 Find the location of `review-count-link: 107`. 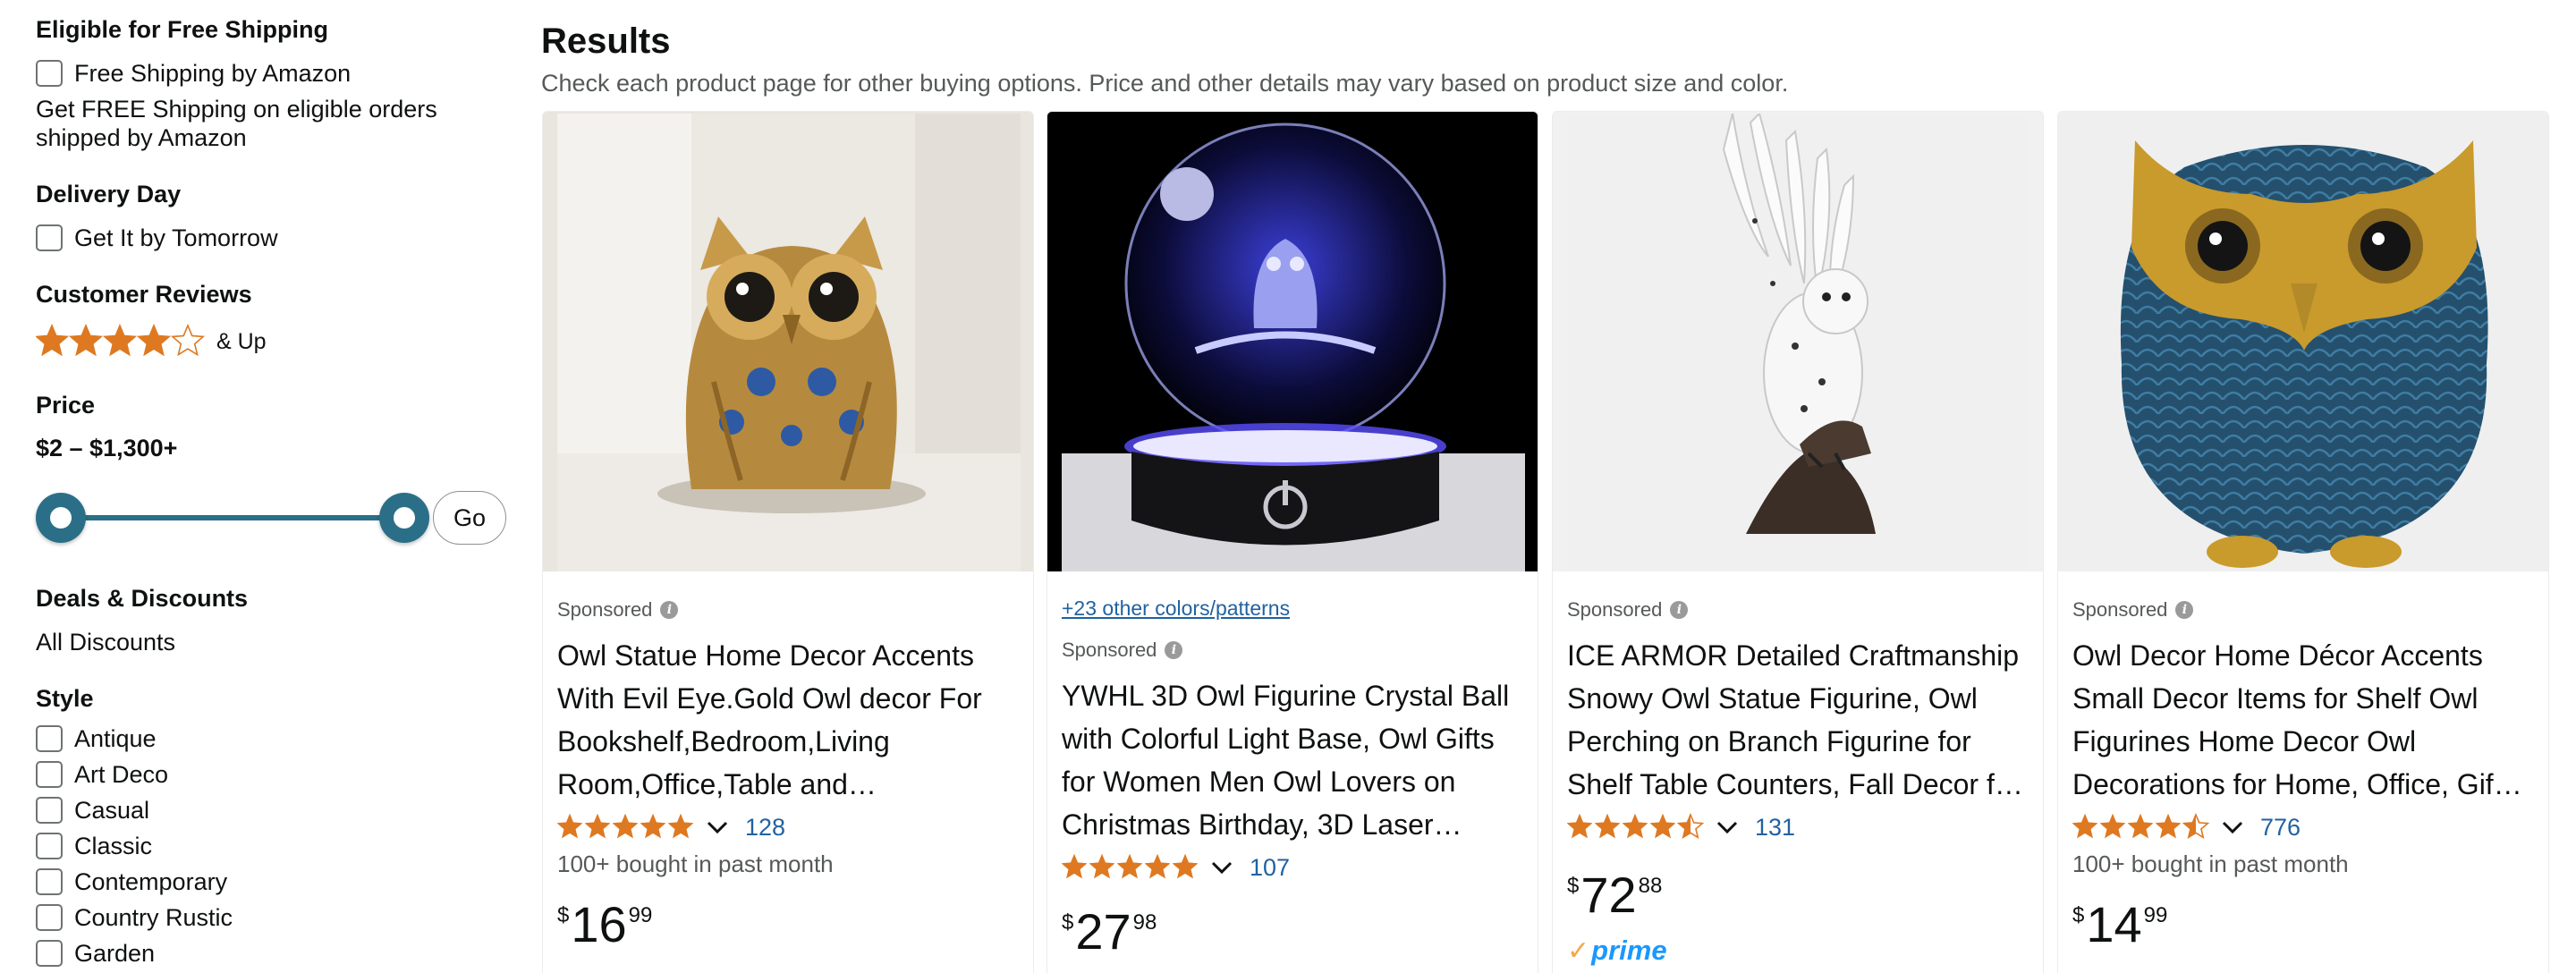

review-count-link: 107 is located at coordinates (1270, 868).